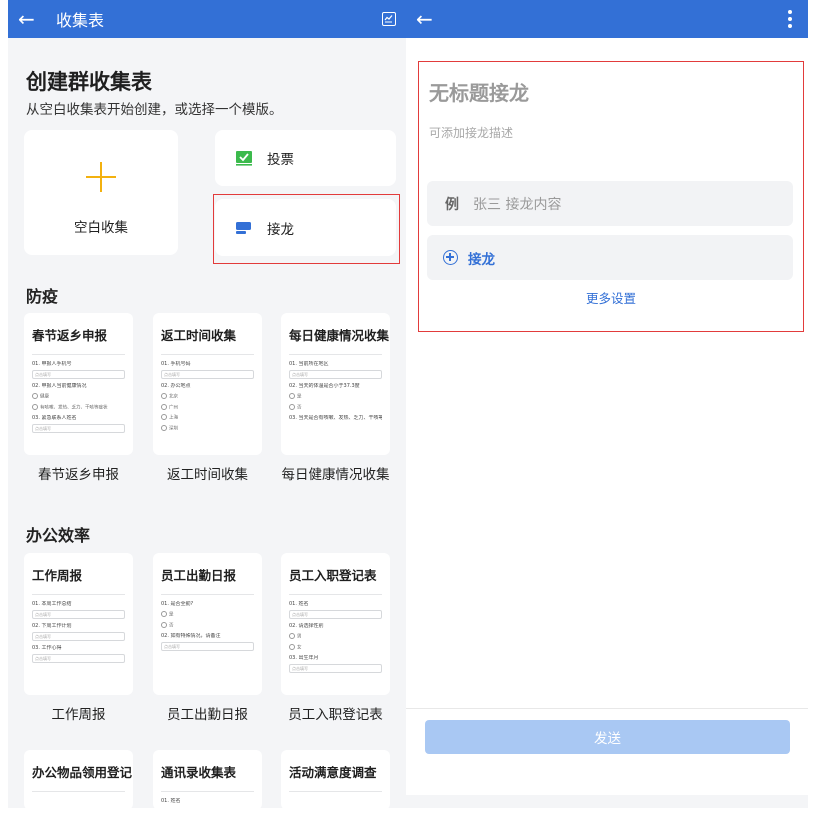  I want to click on vote-label: 投票, so click(280, 160).